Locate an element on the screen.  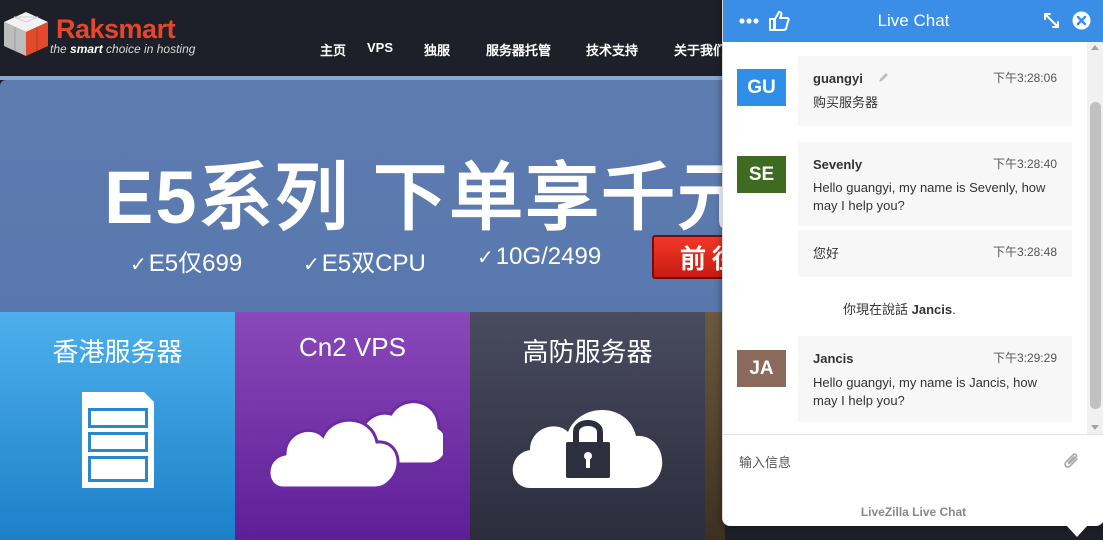
banner-feature: ✓10G/2499 is located at coordinates (539, 256).